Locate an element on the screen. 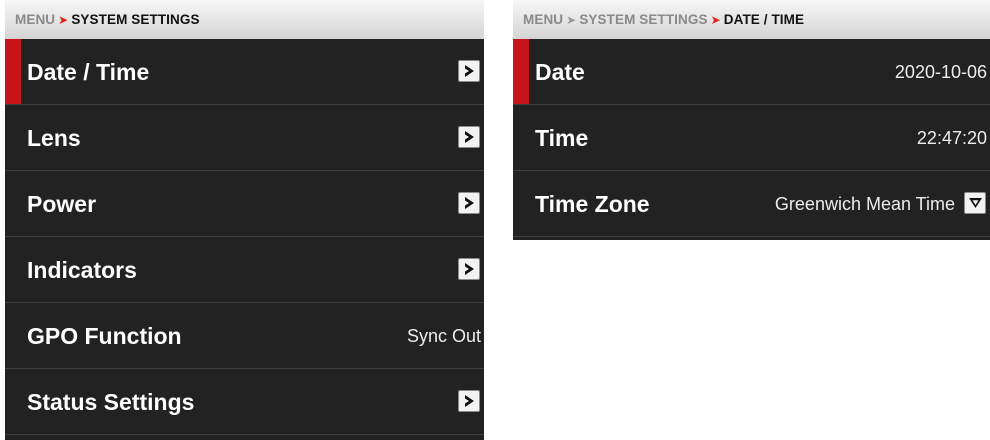  setting-row-time-zone: Time Zone Greenwich Mean Time is located at coordinates (751, 204).